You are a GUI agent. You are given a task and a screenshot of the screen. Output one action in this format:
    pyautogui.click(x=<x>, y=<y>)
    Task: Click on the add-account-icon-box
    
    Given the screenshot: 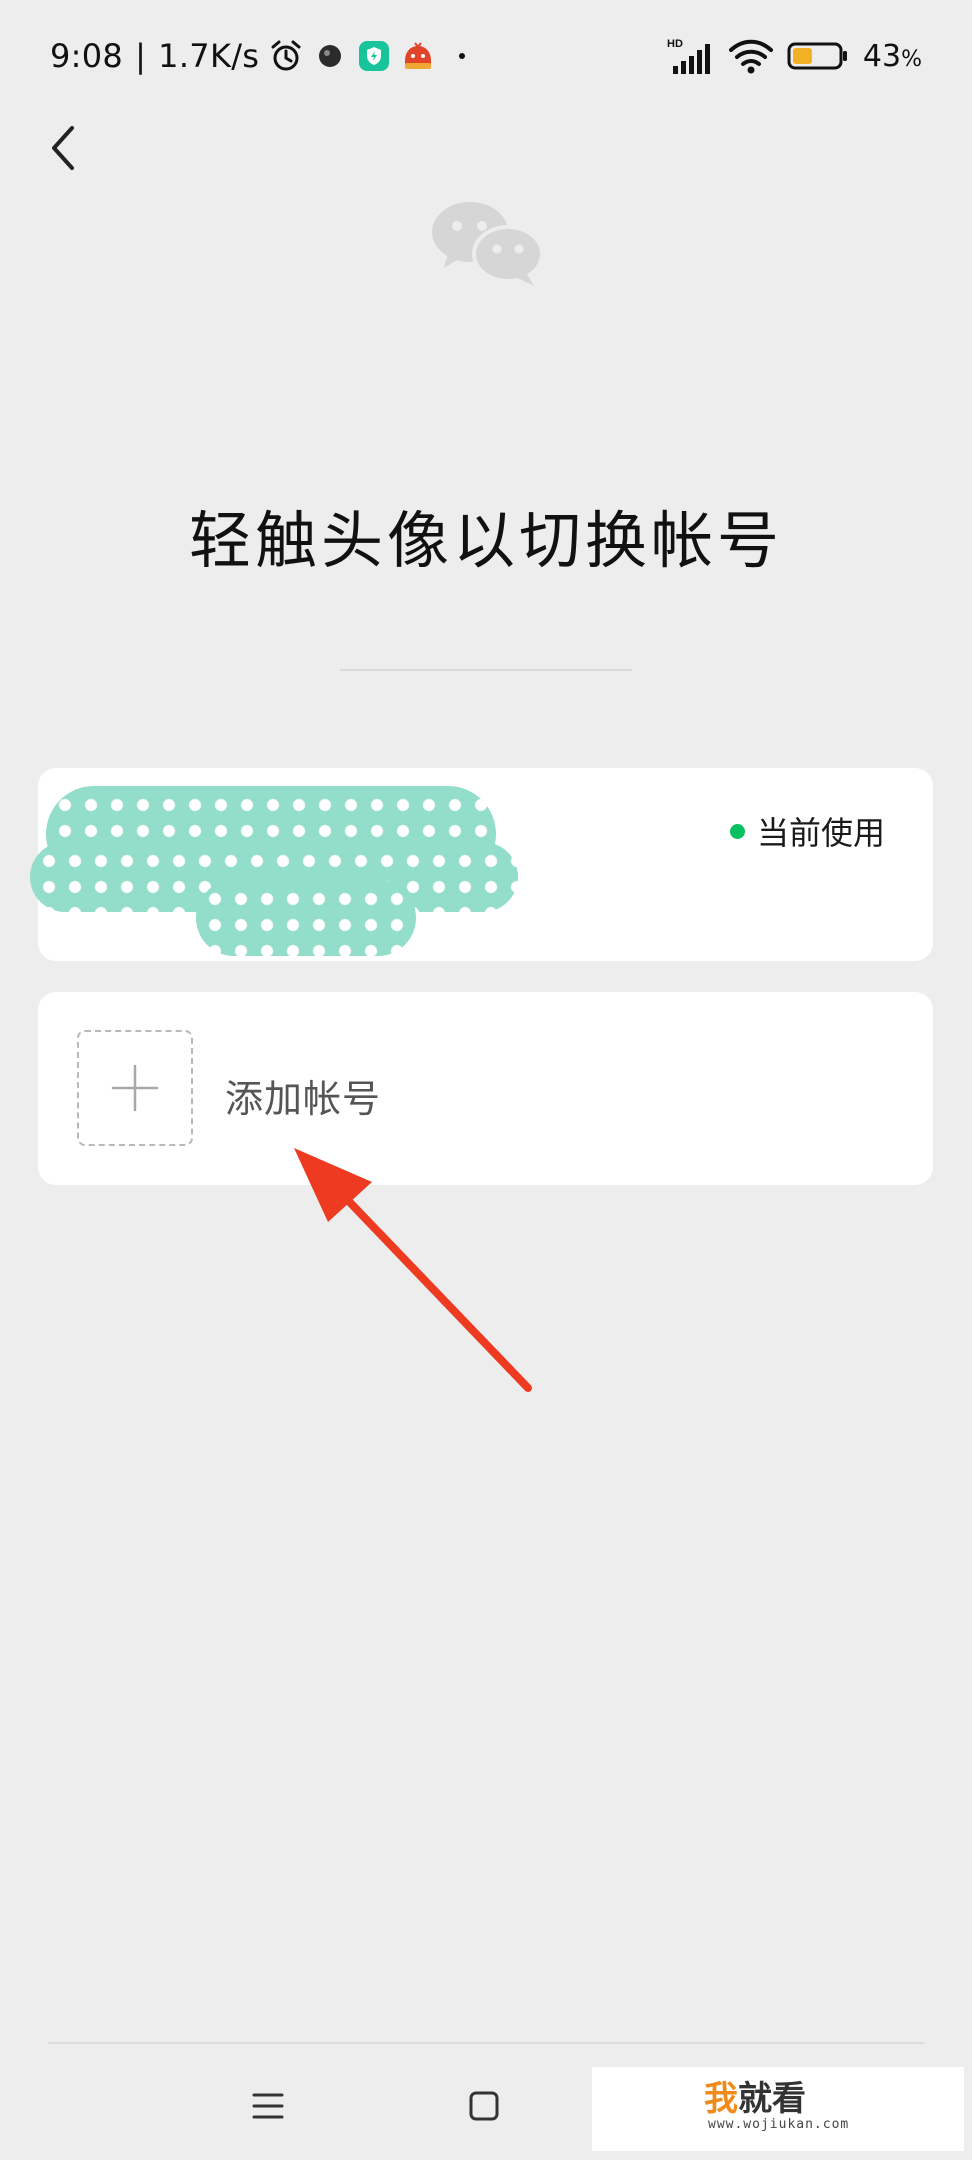 What is the action you would take?
    pyautogui.click(x=135, y=1088)
    